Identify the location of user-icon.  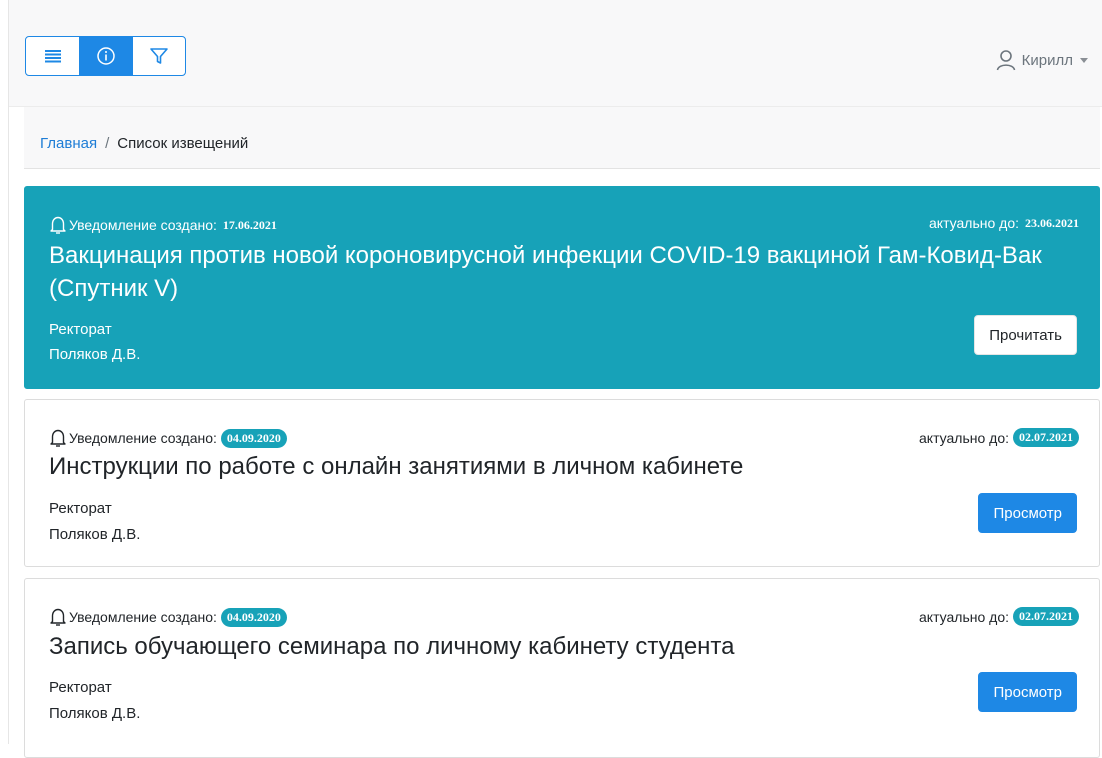
(1005, 60).